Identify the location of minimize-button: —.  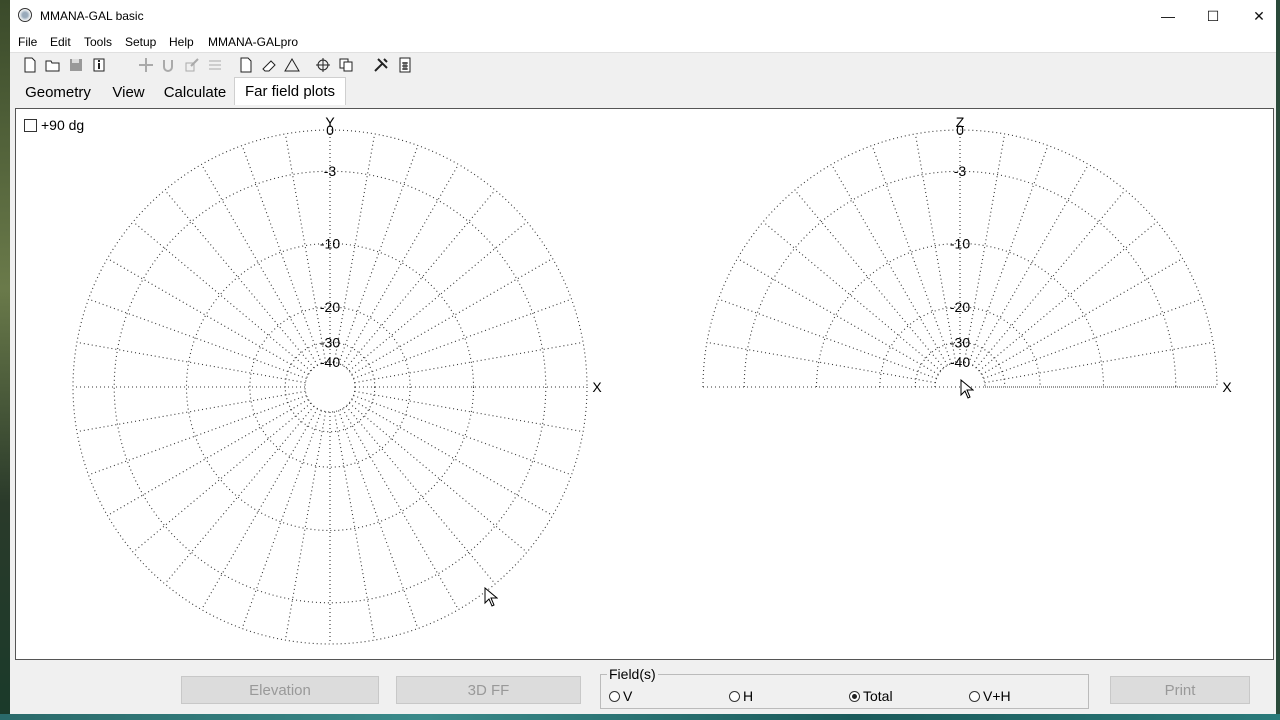
(1168, 16).